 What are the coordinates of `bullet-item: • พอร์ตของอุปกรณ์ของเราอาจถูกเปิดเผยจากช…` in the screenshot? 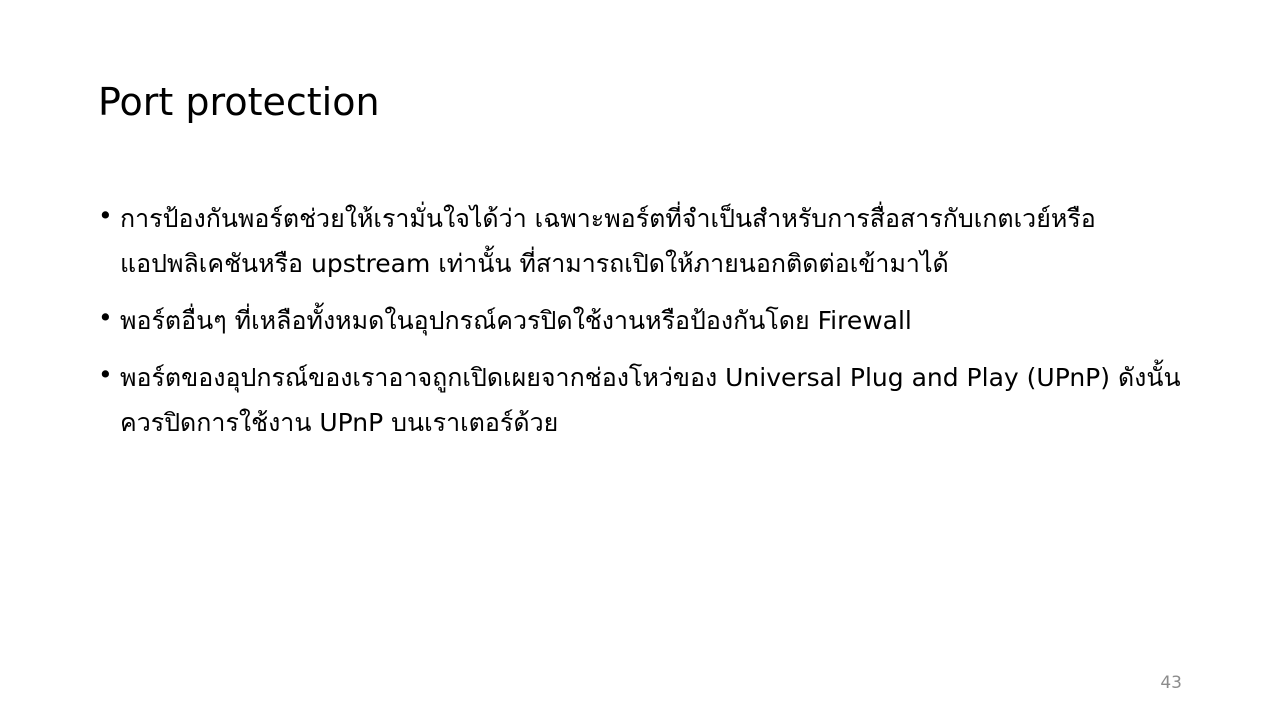 It's located at (643, 400).